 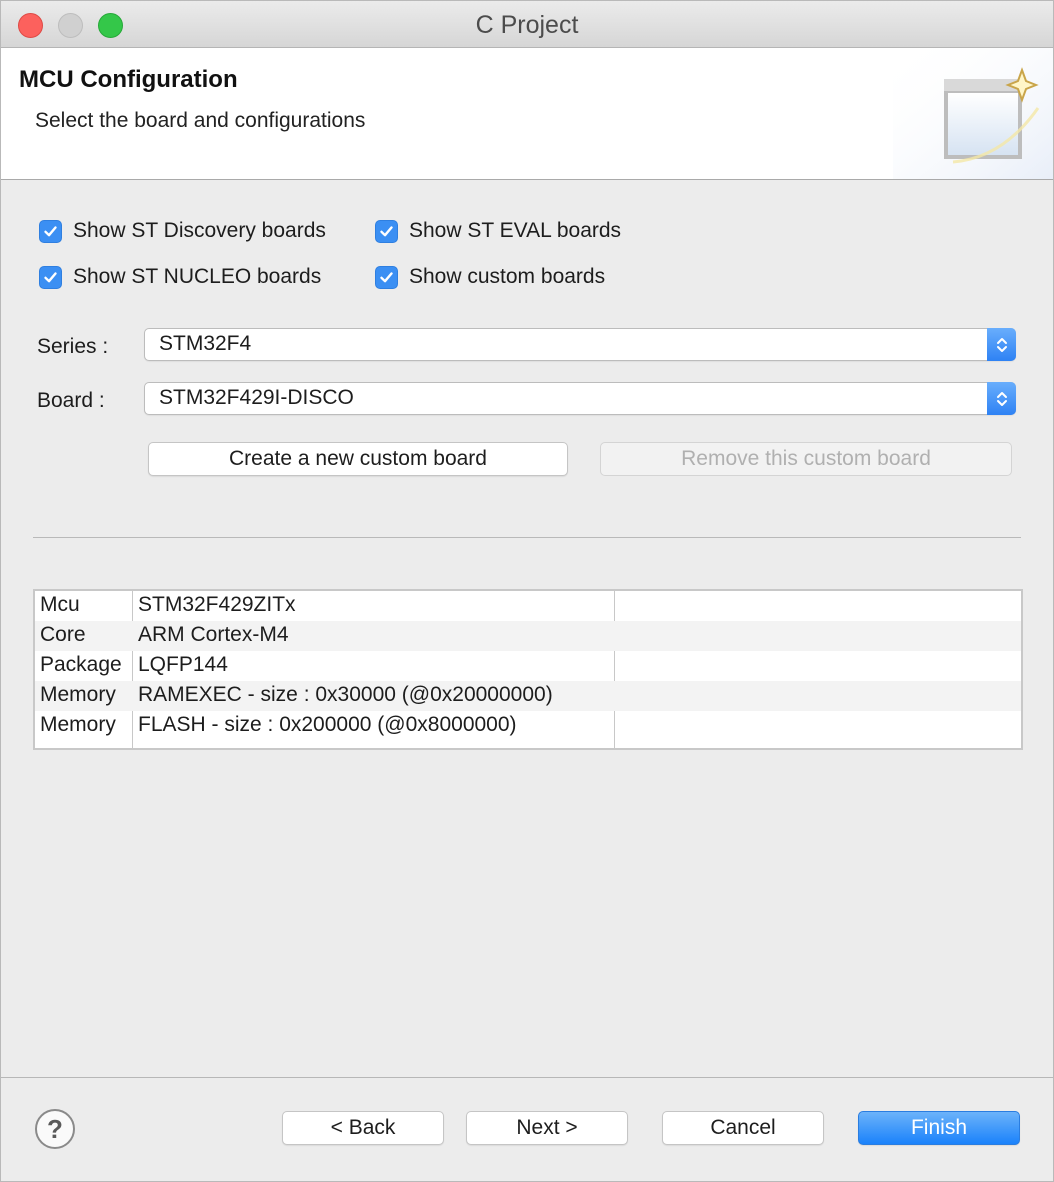 I want to click on table-row: Core ARM Cortex-M4, so click(x=528, y=636).